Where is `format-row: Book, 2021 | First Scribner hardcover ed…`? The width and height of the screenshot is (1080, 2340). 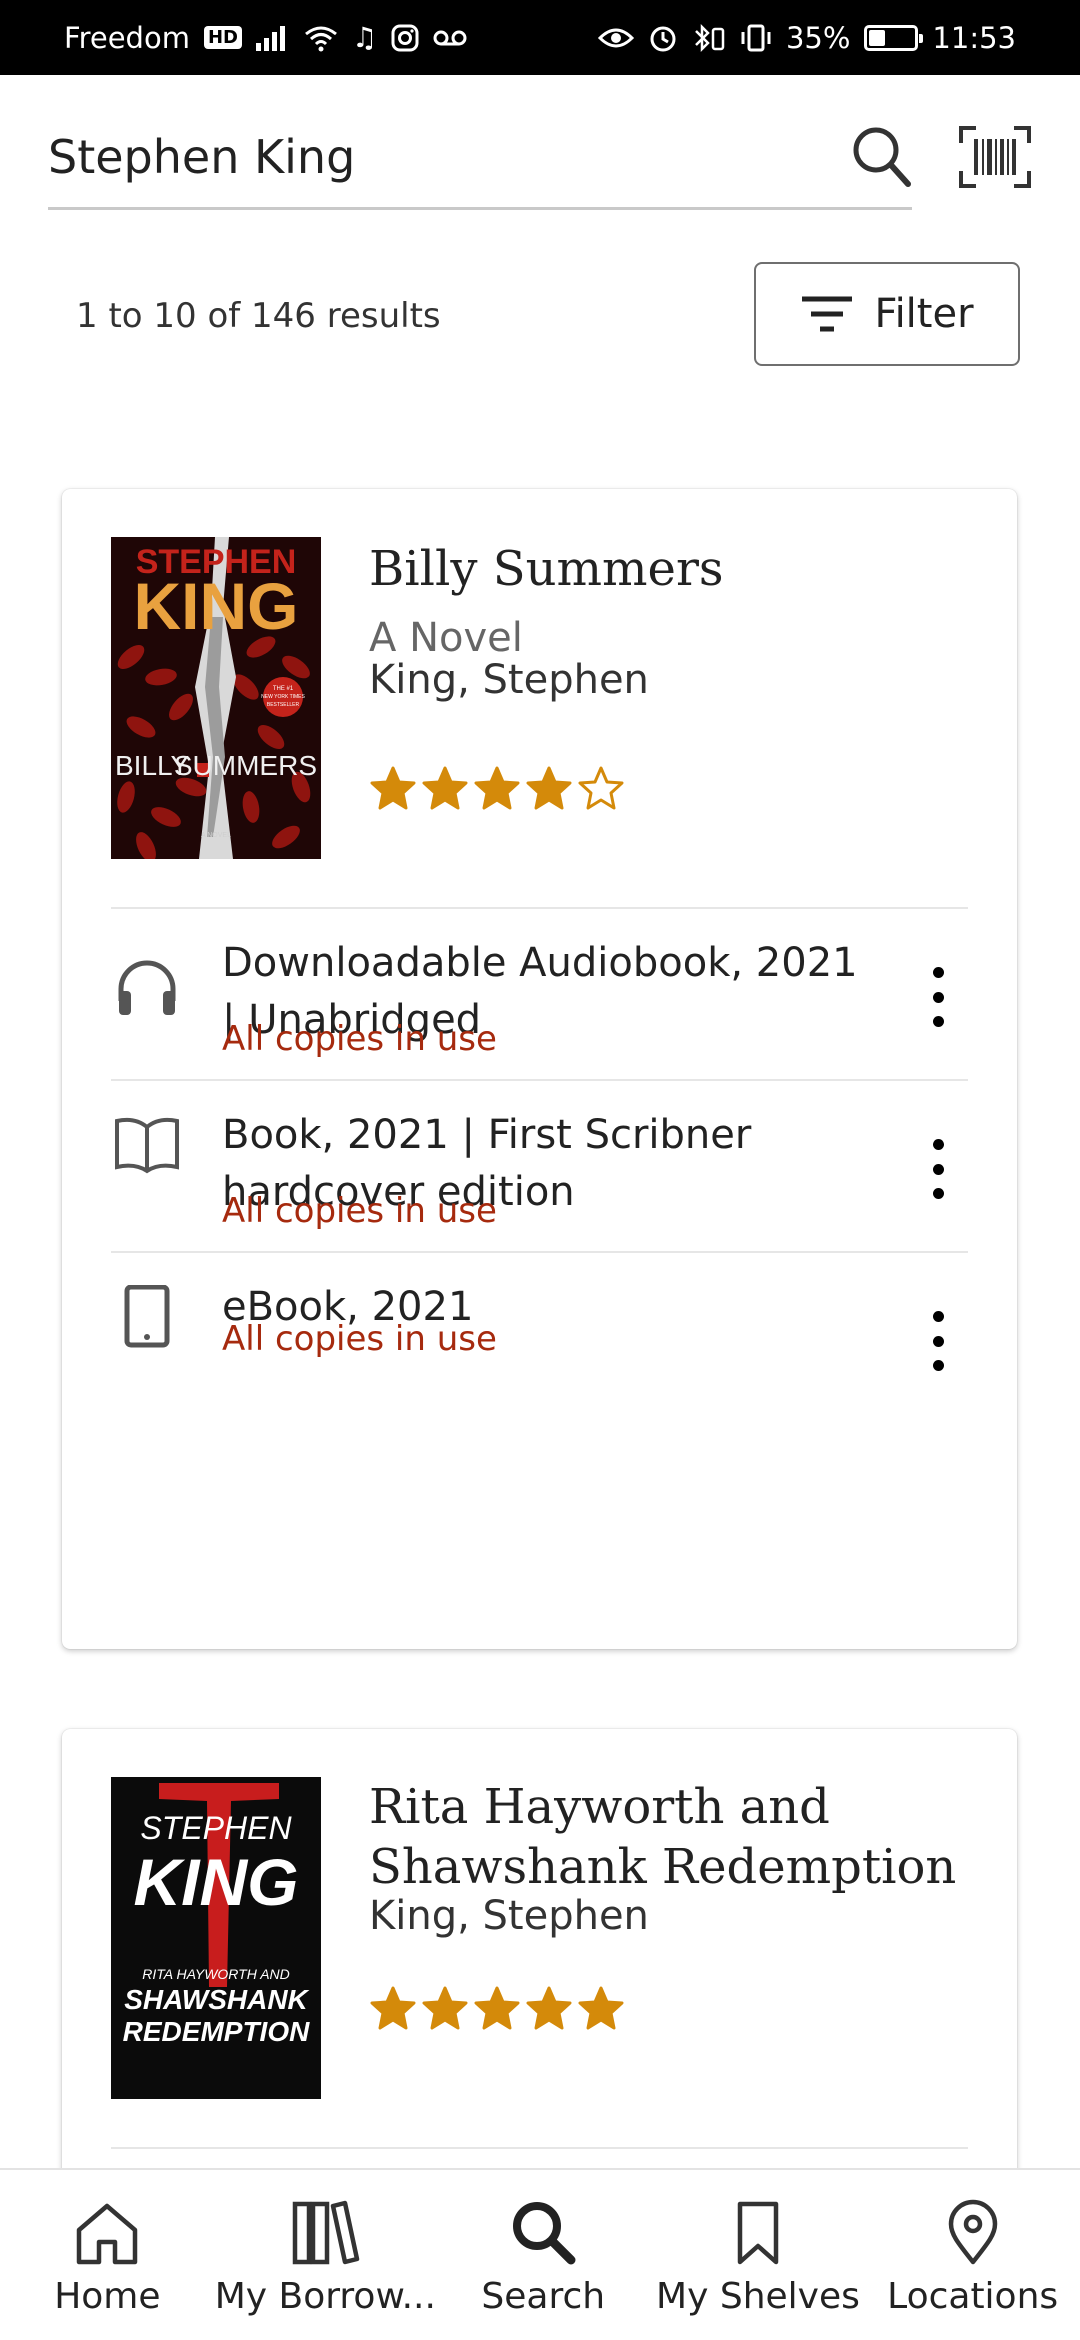 format-row: Book, 2021 | First Scribner hardcover ed… is located at coordinates (539, 1165).